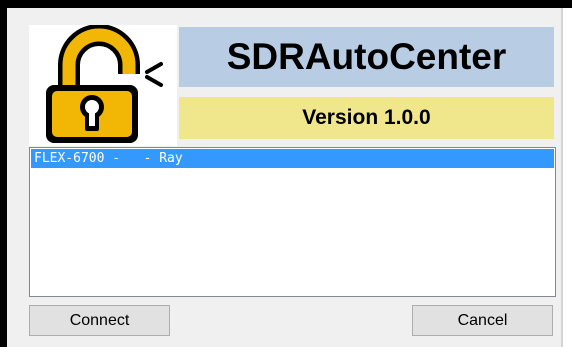 This screenshot has width=572, height=347. Describe the element at coordinates (482, 320) in the screenshot. I see `cancel-button: Cancel` at that location.